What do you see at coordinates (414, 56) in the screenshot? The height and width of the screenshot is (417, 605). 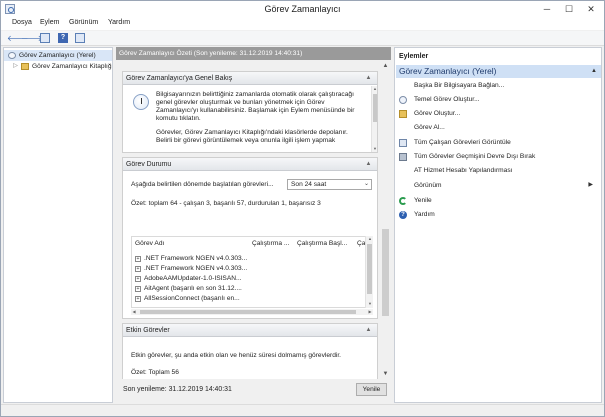 I see `actions-title: Eylemler` at bounding box center [414, 56].